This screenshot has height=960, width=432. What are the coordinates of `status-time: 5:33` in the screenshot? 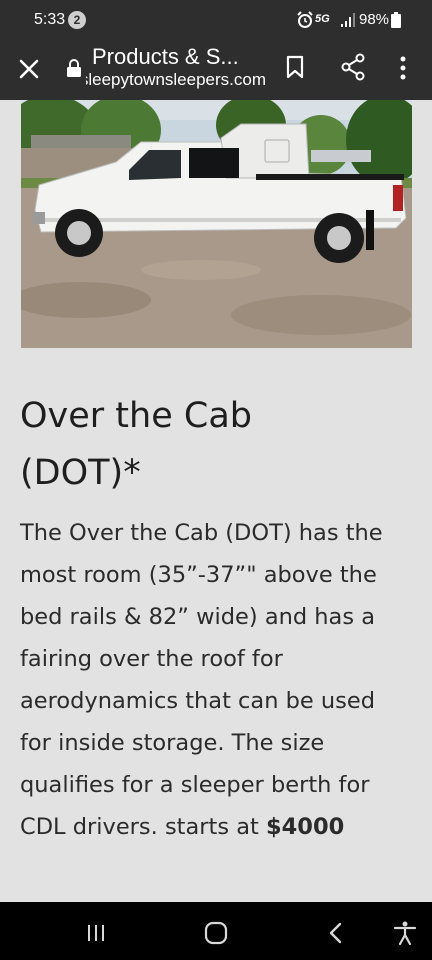 It's located at (50, 19).